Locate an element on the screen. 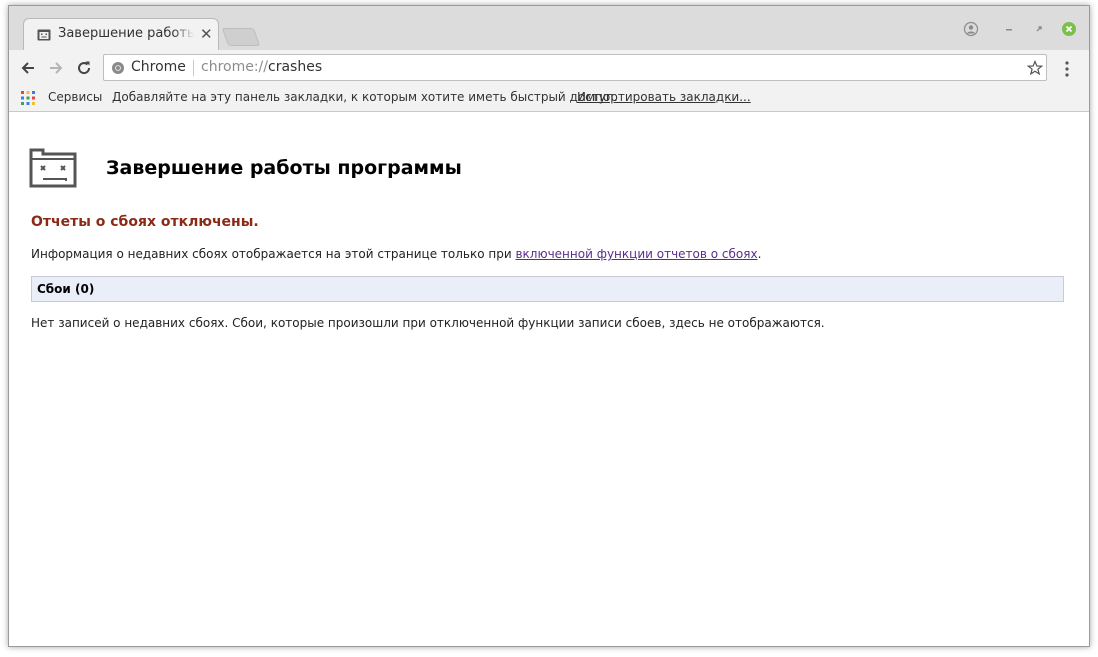  kebab-menu-icon is located at coordinates (1067, 69).